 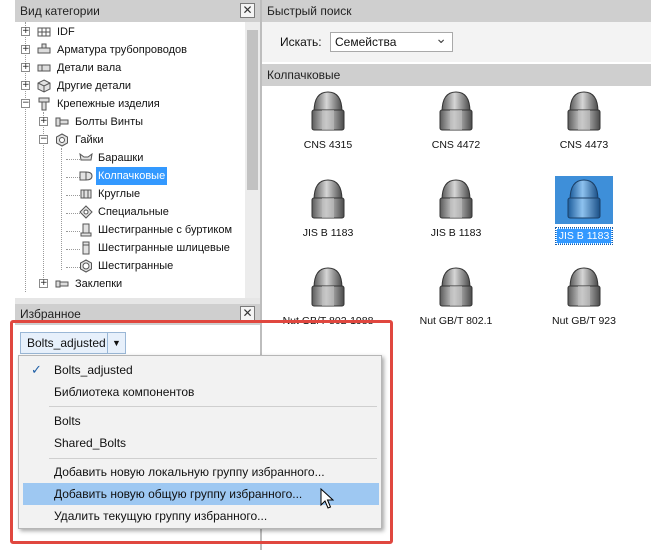 What do you see at coordinates (86, 266) in the screenshot?
I see `hex-nut-icon` at bounding box center [86, 266].